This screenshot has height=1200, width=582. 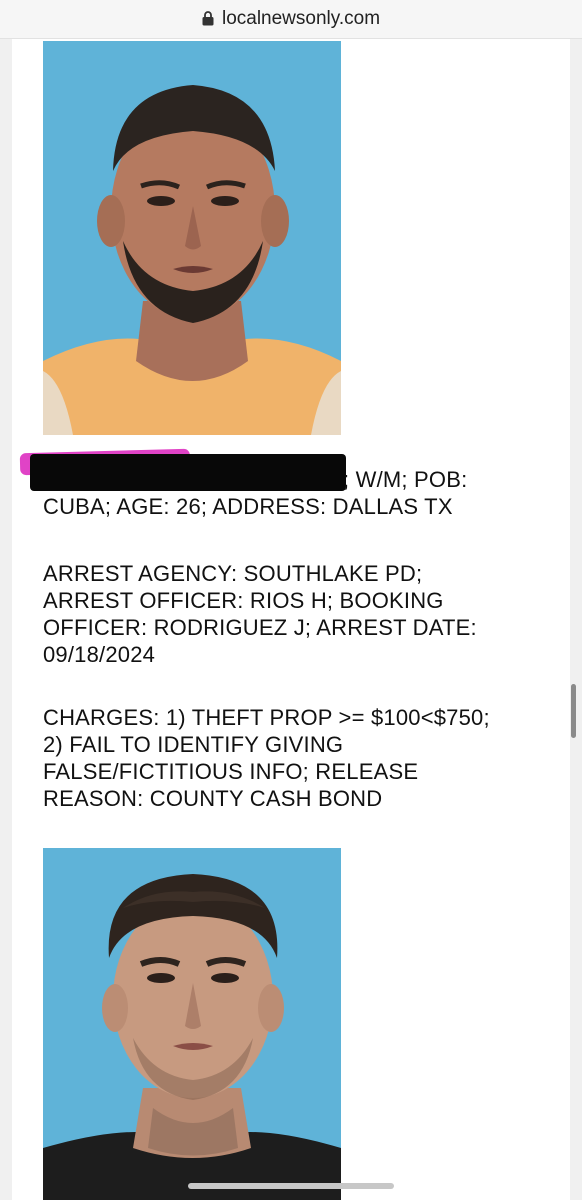 What do you see at coordinates (208, 17) in the screenshot?
I see `lock-icon` at bounding box center [208, 17].